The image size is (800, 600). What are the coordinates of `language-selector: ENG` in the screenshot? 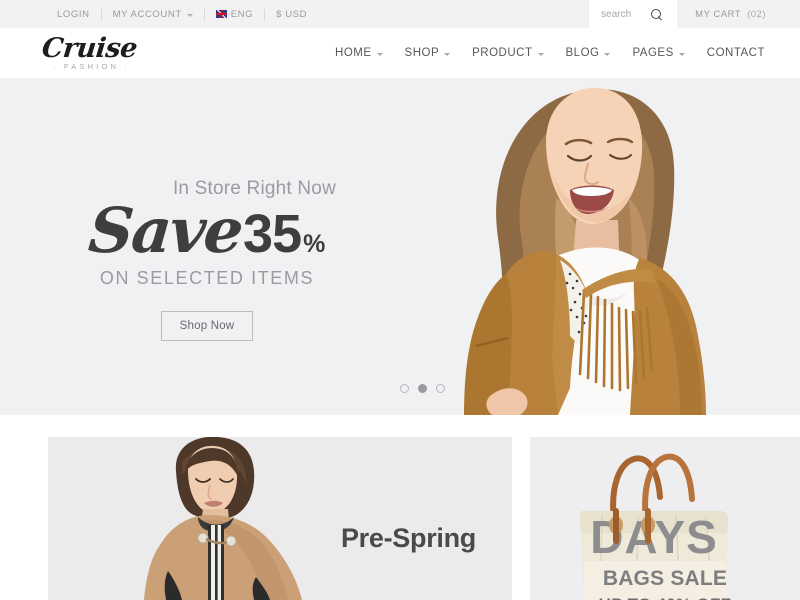 It's located at (234, 14).